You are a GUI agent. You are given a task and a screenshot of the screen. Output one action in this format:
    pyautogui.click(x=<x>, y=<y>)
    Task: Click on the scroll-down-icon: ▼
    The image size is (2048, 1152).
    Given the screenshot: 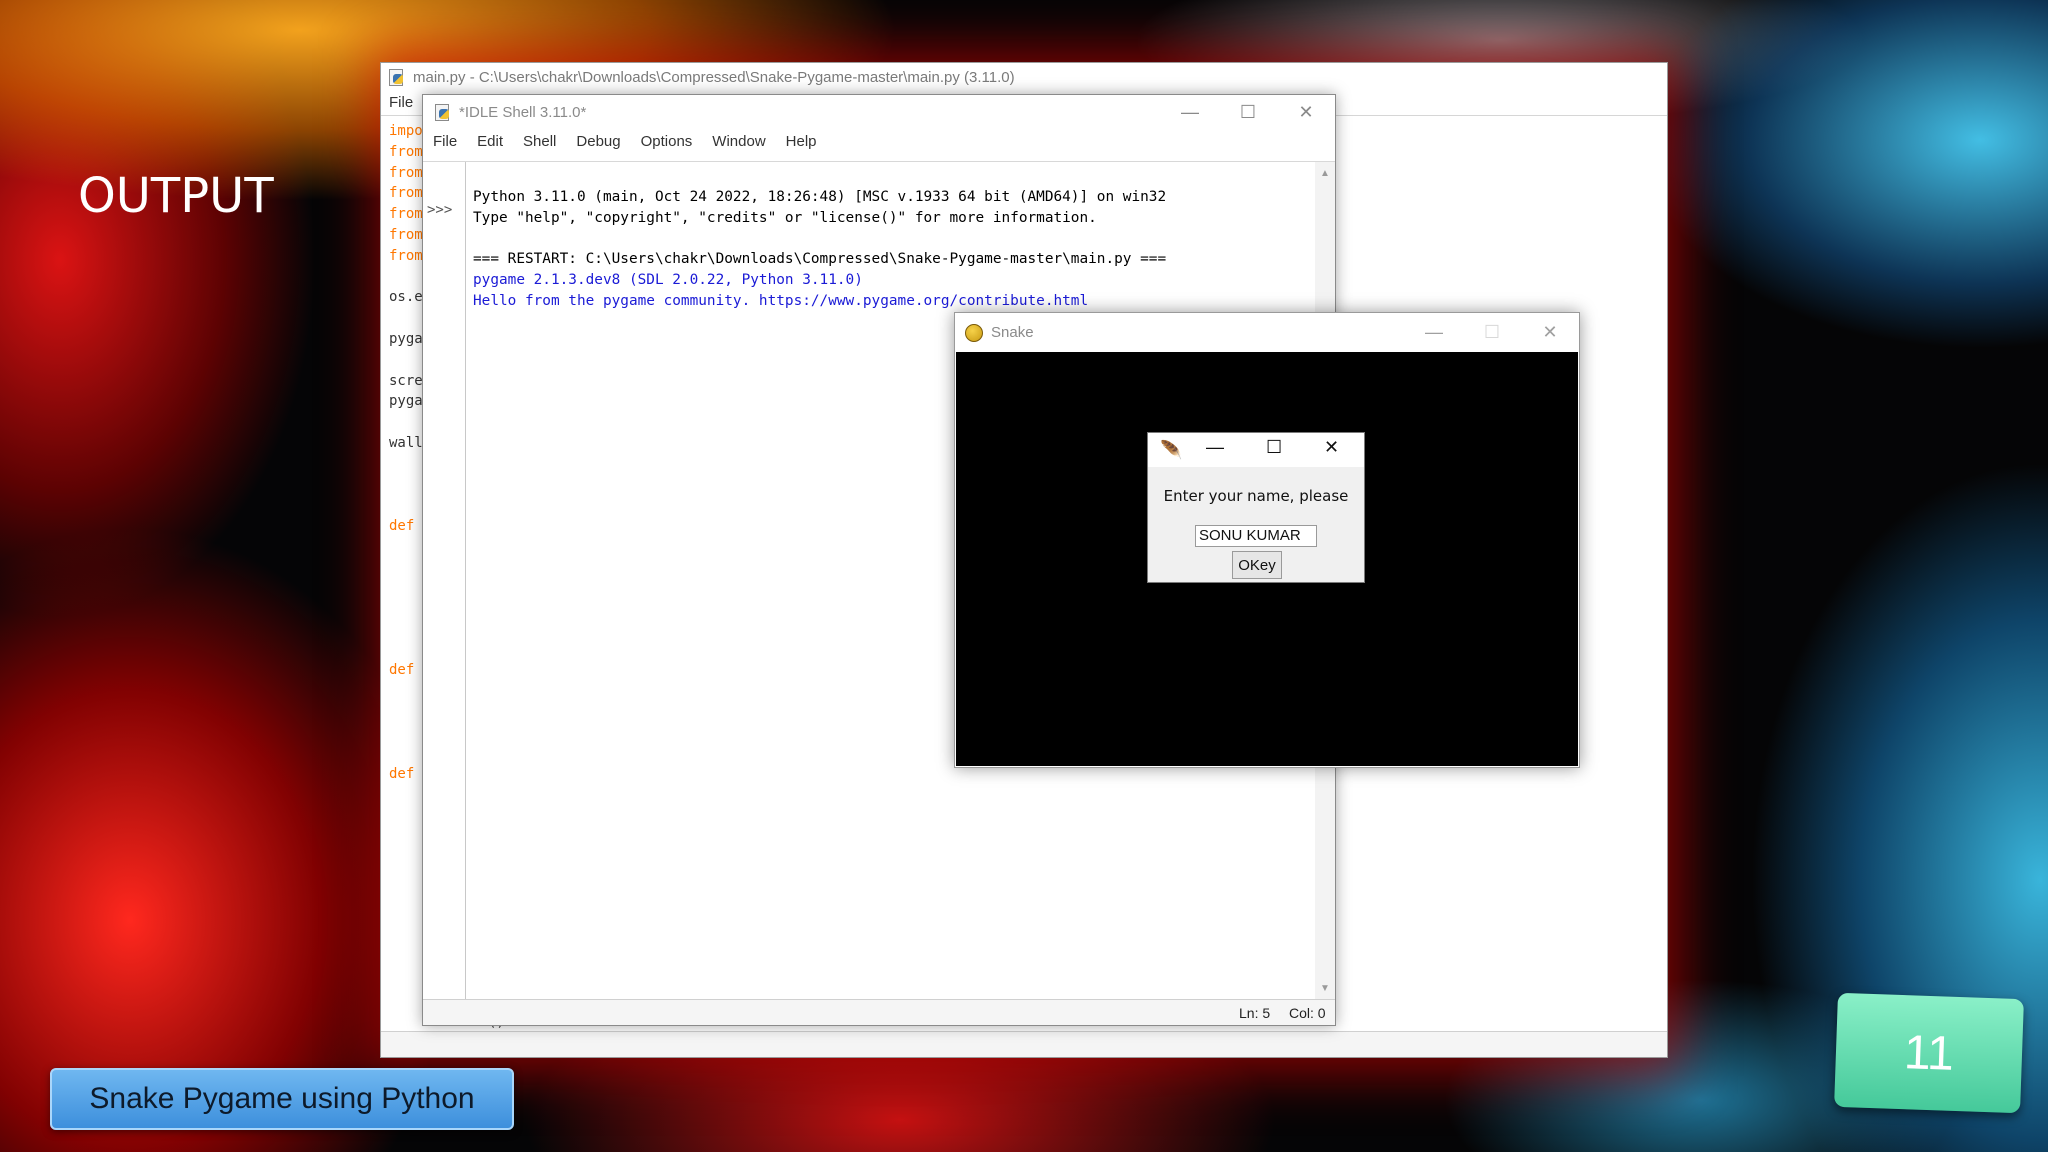 What is the action you would take?
    pyautogui.click(x=1325, y=988)
    